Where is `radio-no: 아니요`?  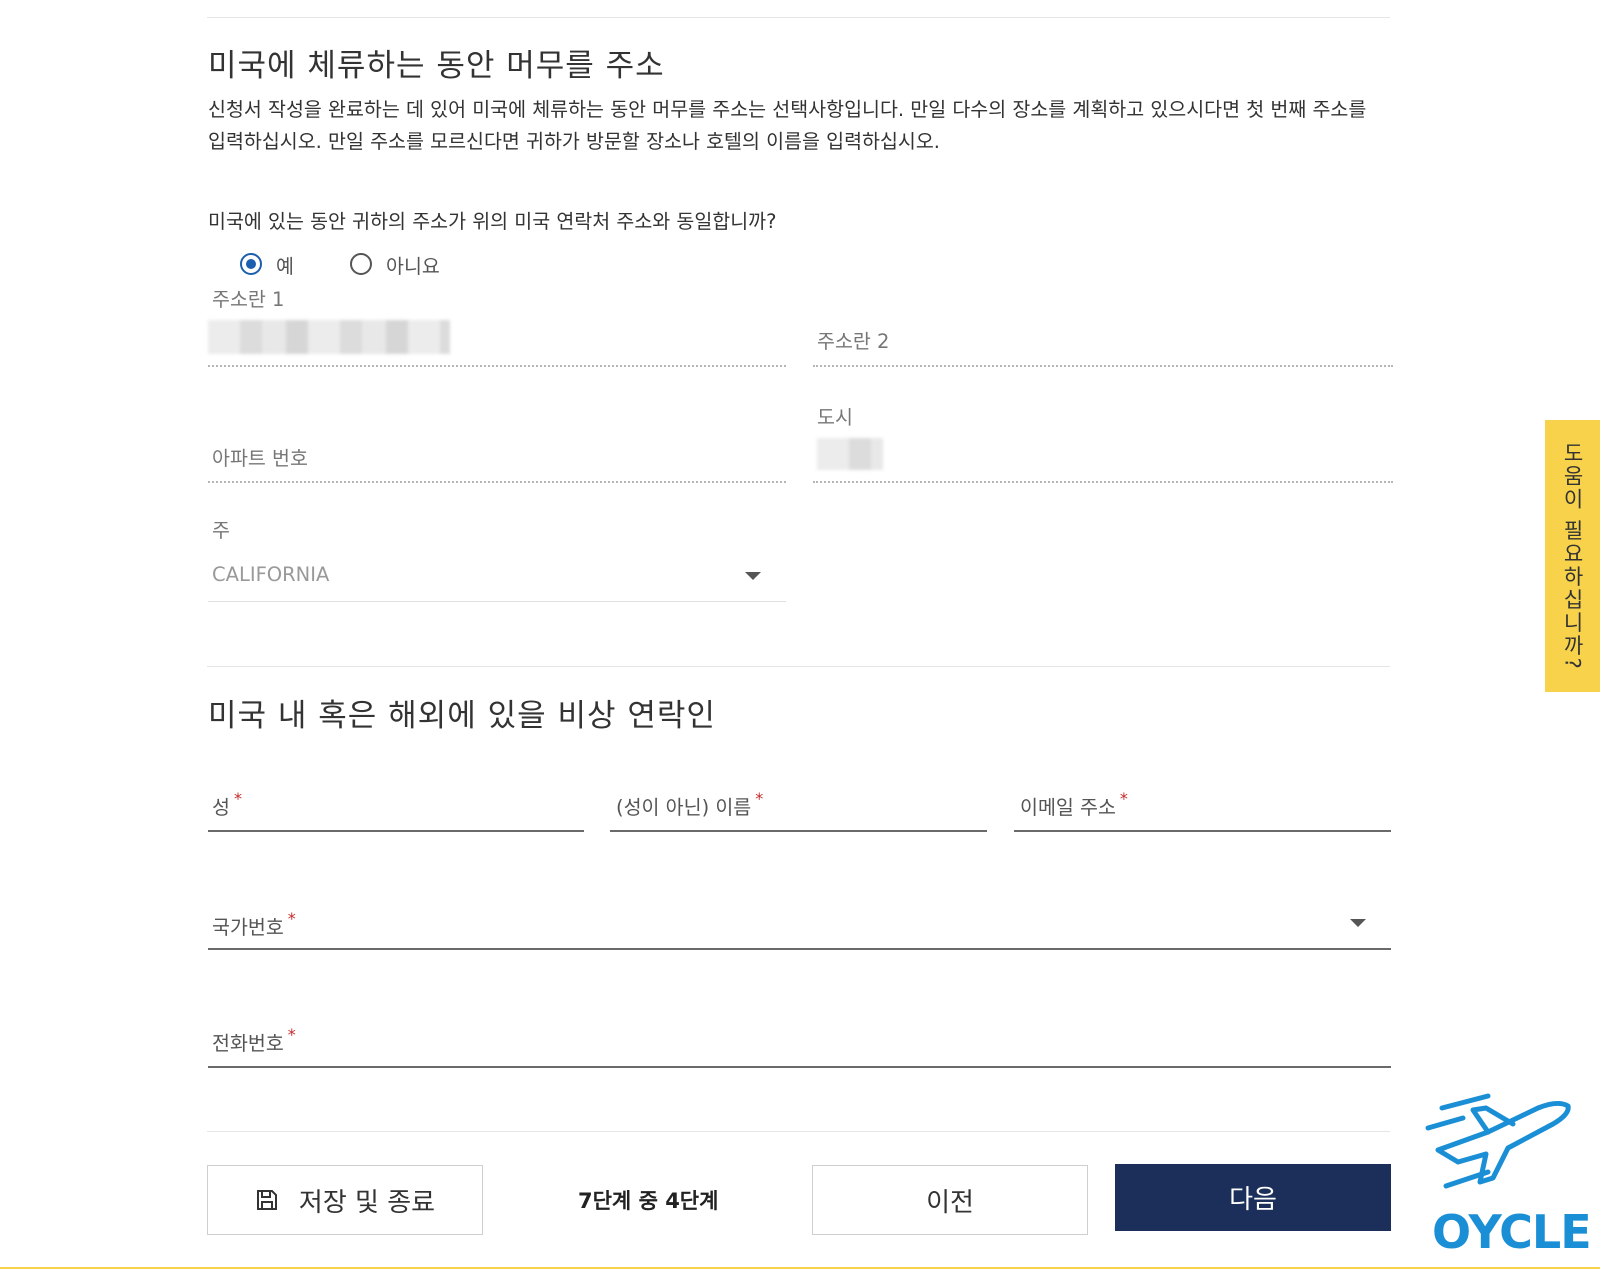
radio-no: 아니요 is located at coordinates (395, 264).